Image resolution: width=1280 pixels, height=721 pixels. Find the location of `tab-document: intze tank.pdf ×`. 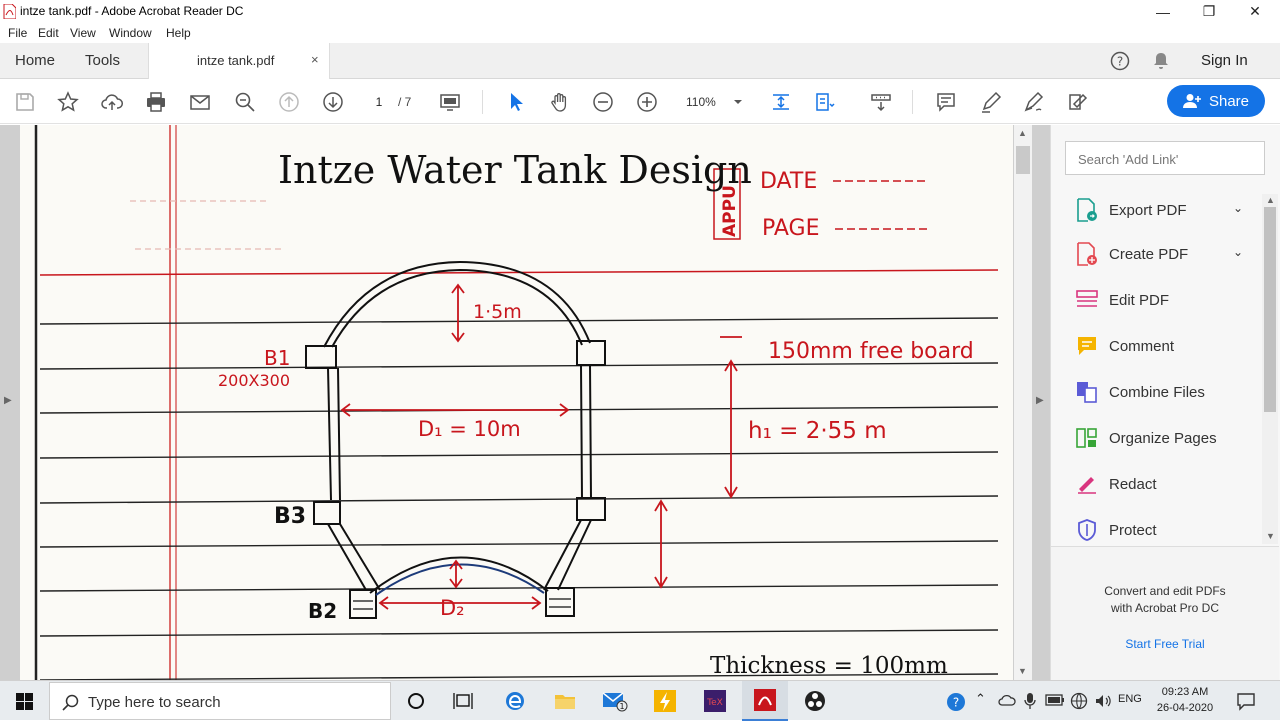

tab-document: intze tank.pdf × is located at coordinates (239, 61).